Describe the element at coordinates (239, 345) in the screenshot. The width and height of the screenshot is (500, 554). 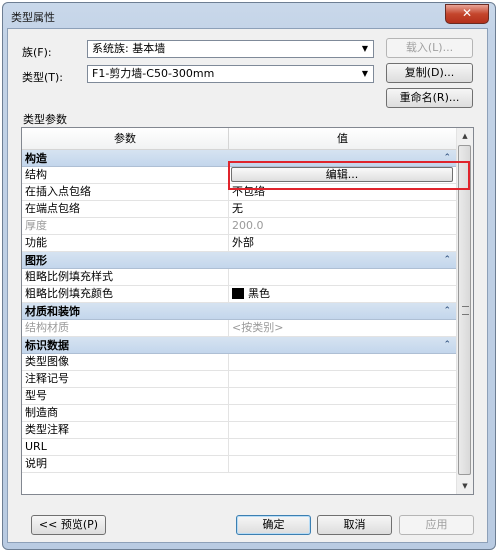
I see `group-header: 标识数据 ⌃` at that location.